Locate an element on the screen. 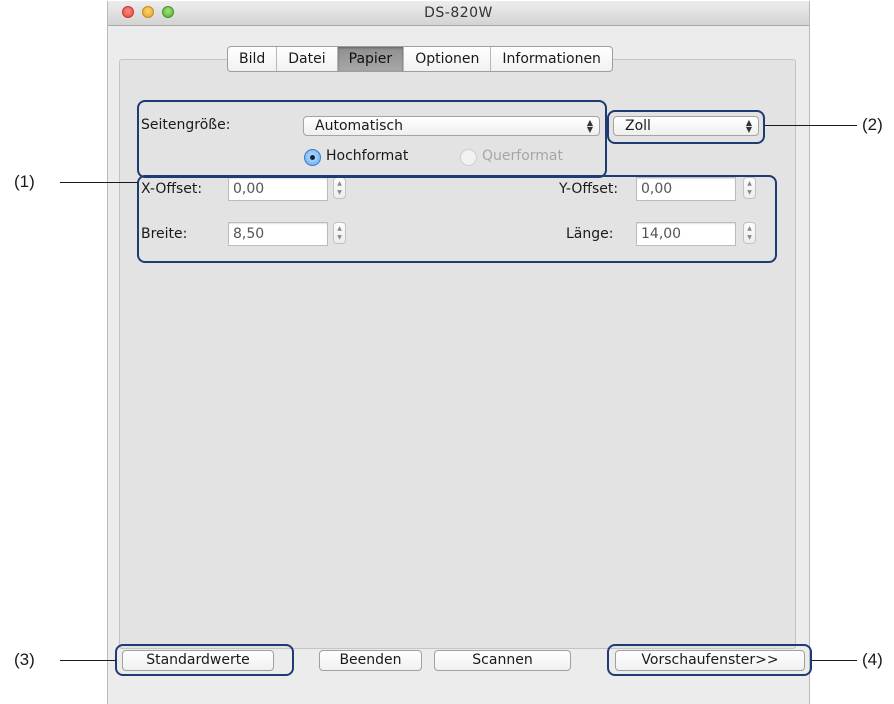 The image size is (894, 704). tab-bild: Bild is located at coordinates (253, 59).